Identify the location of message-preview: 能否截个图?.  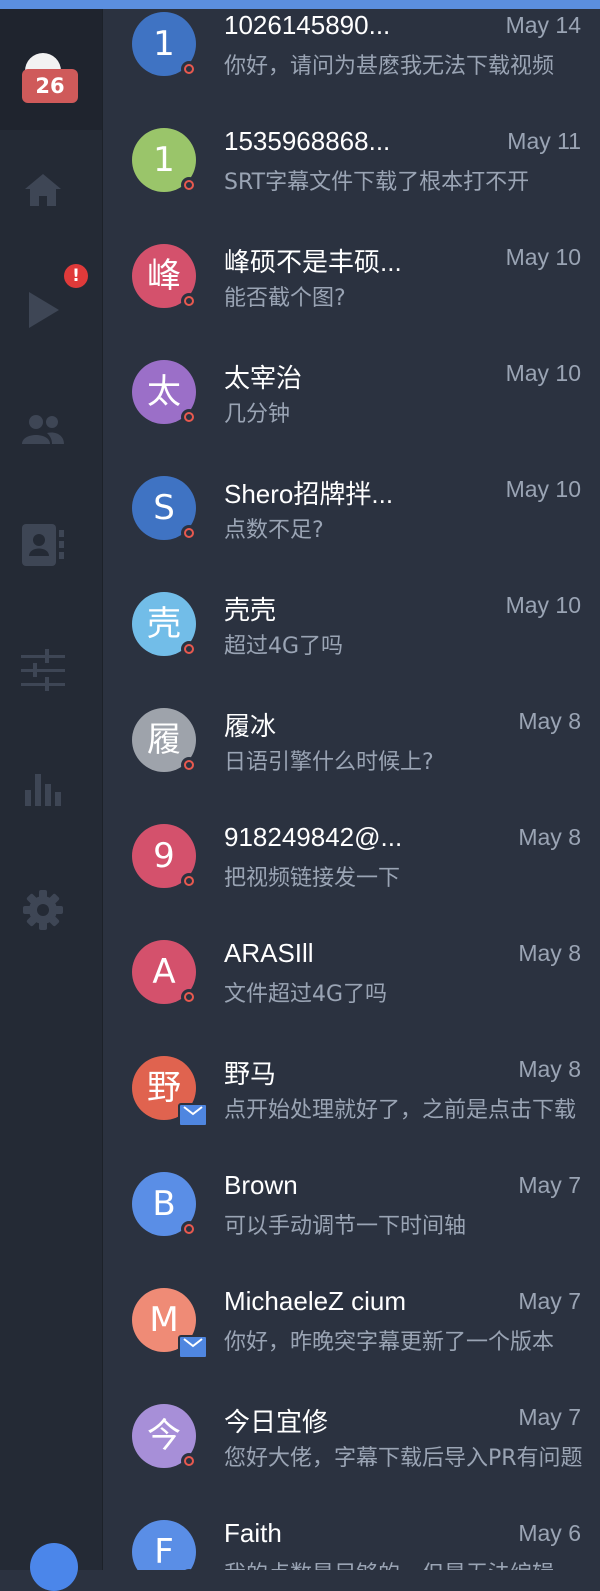
(285, 298).